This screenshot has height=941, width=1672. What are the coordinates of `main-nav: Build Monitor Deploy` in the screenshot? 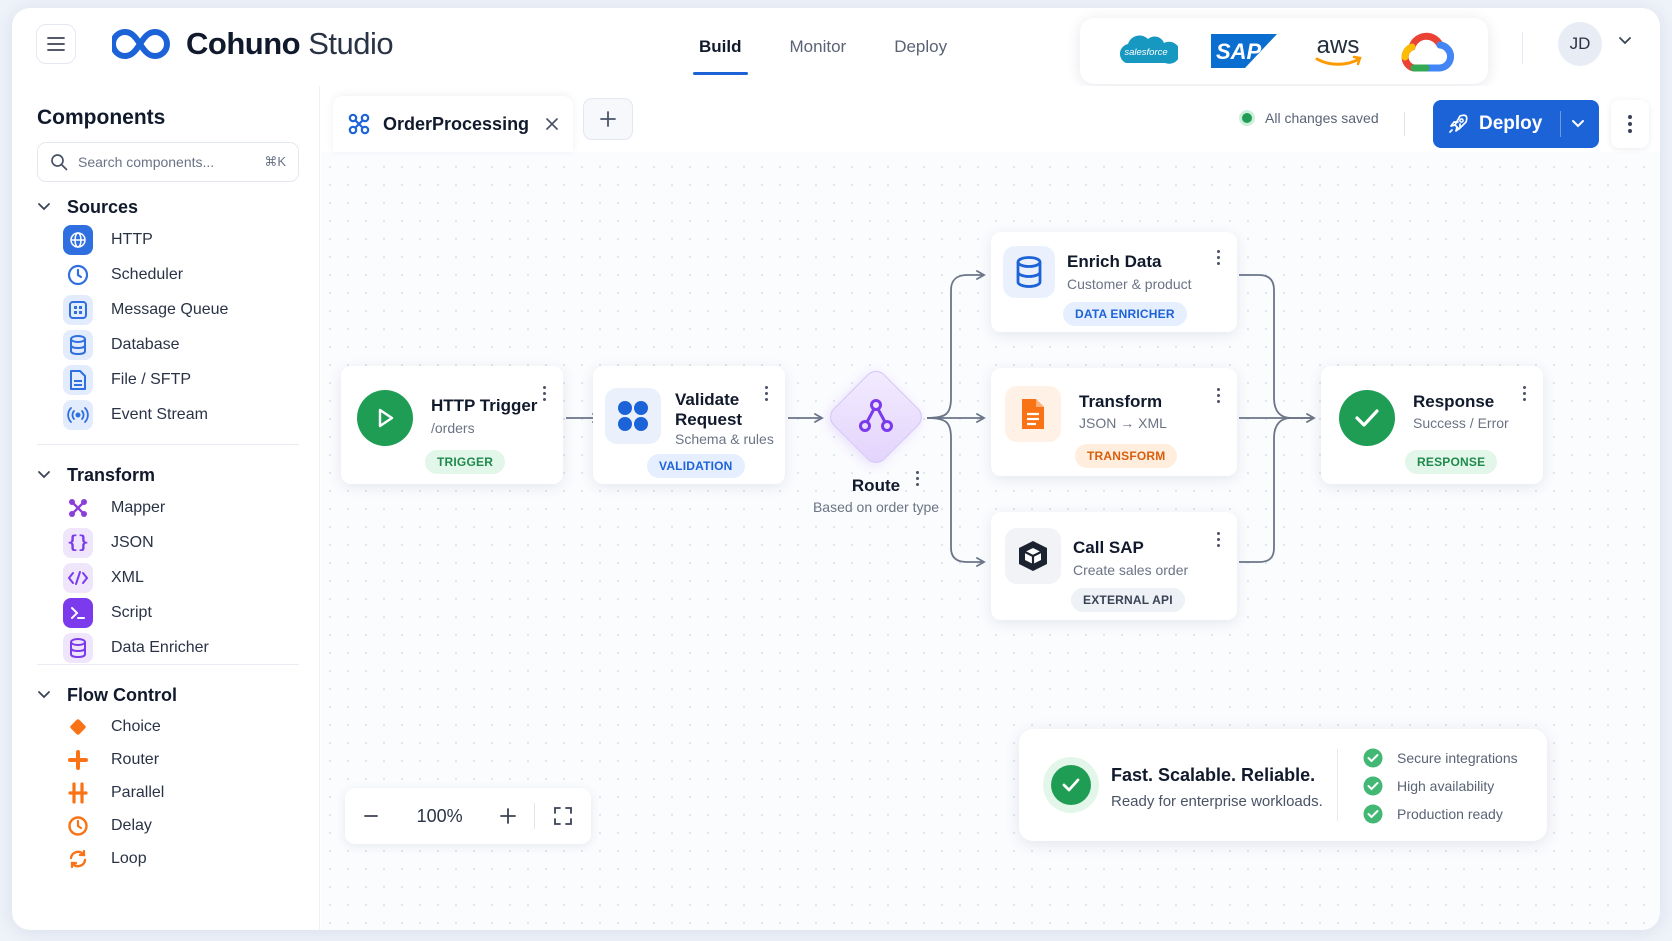 It's located at (833, 47).